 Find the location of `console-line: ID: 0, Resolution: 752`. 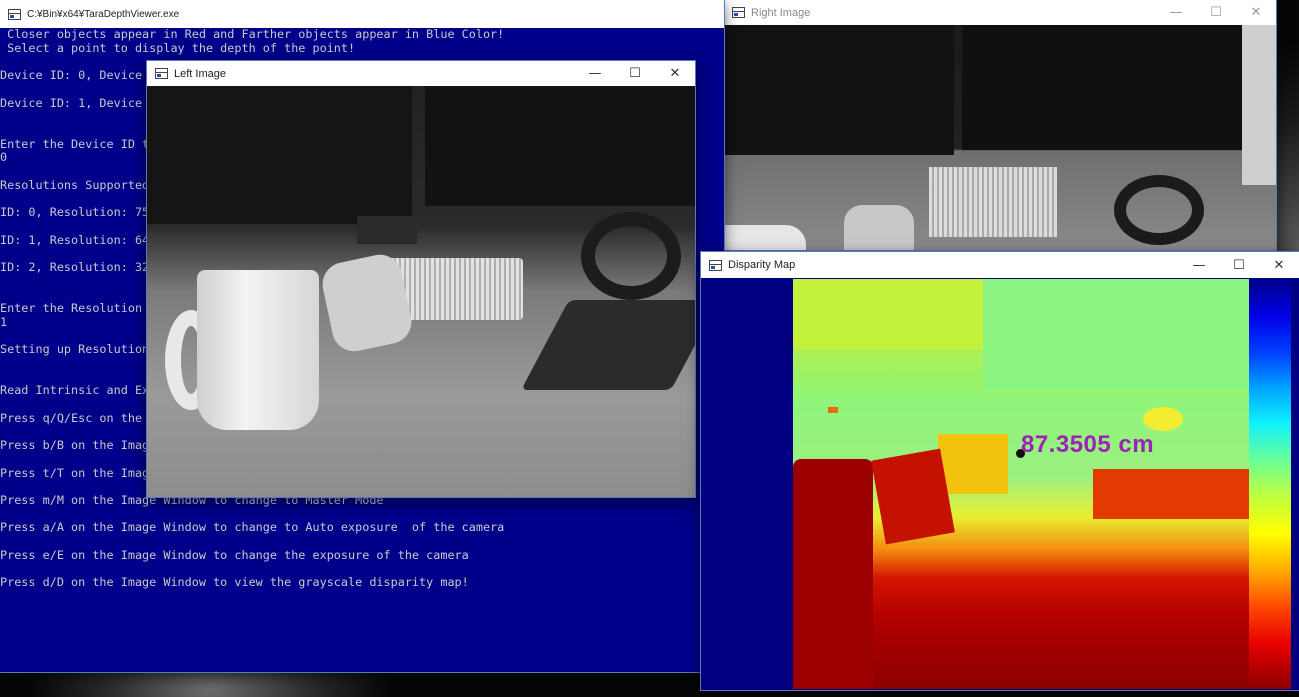

console-line: ID: 0, Resolution: 752 is located at coordinates (78, 212).